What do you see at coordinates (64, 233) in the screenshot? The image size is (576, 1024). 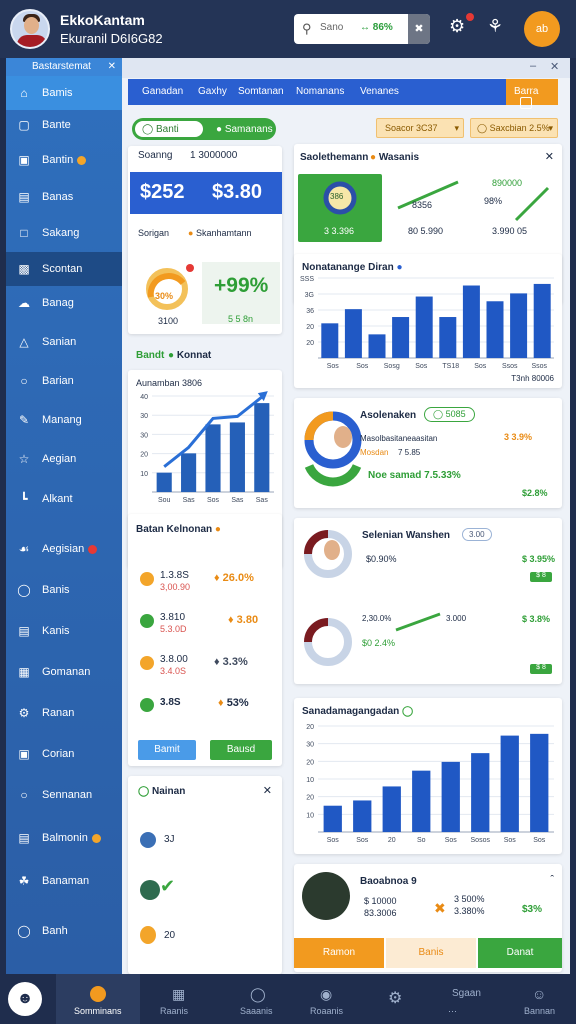 I see `sidebar-item-5: □ Sakang` at bounding box center [64, 233].